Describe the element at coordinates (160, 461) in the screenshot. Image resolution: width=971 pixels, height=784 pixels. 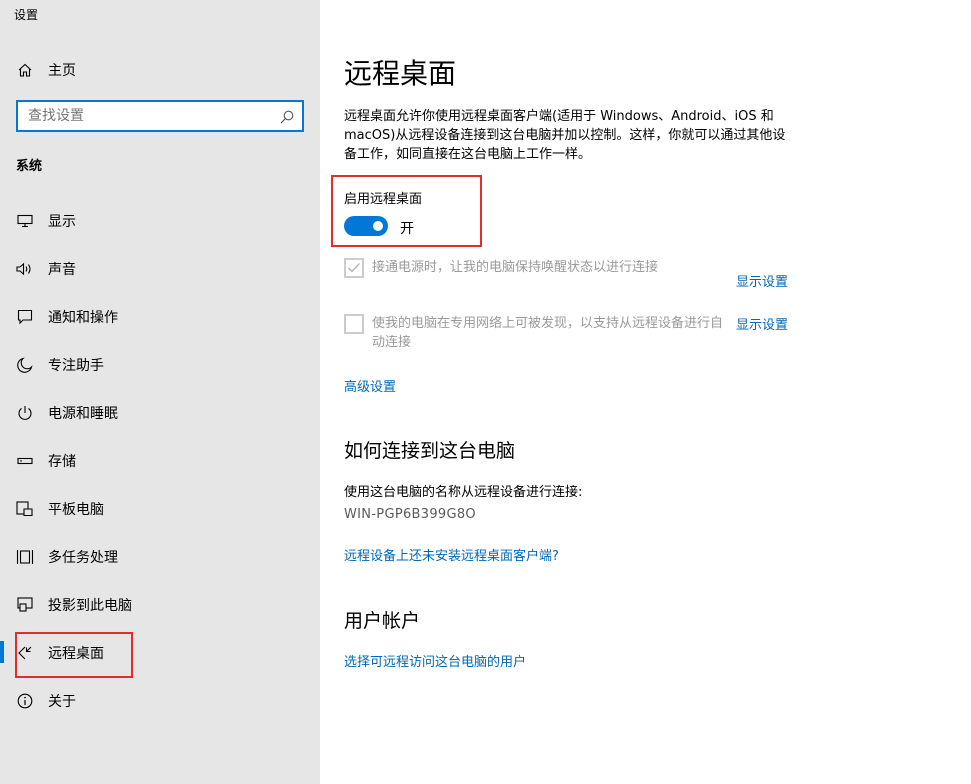
I see `sidebar-item-storage: 存储` at that location.